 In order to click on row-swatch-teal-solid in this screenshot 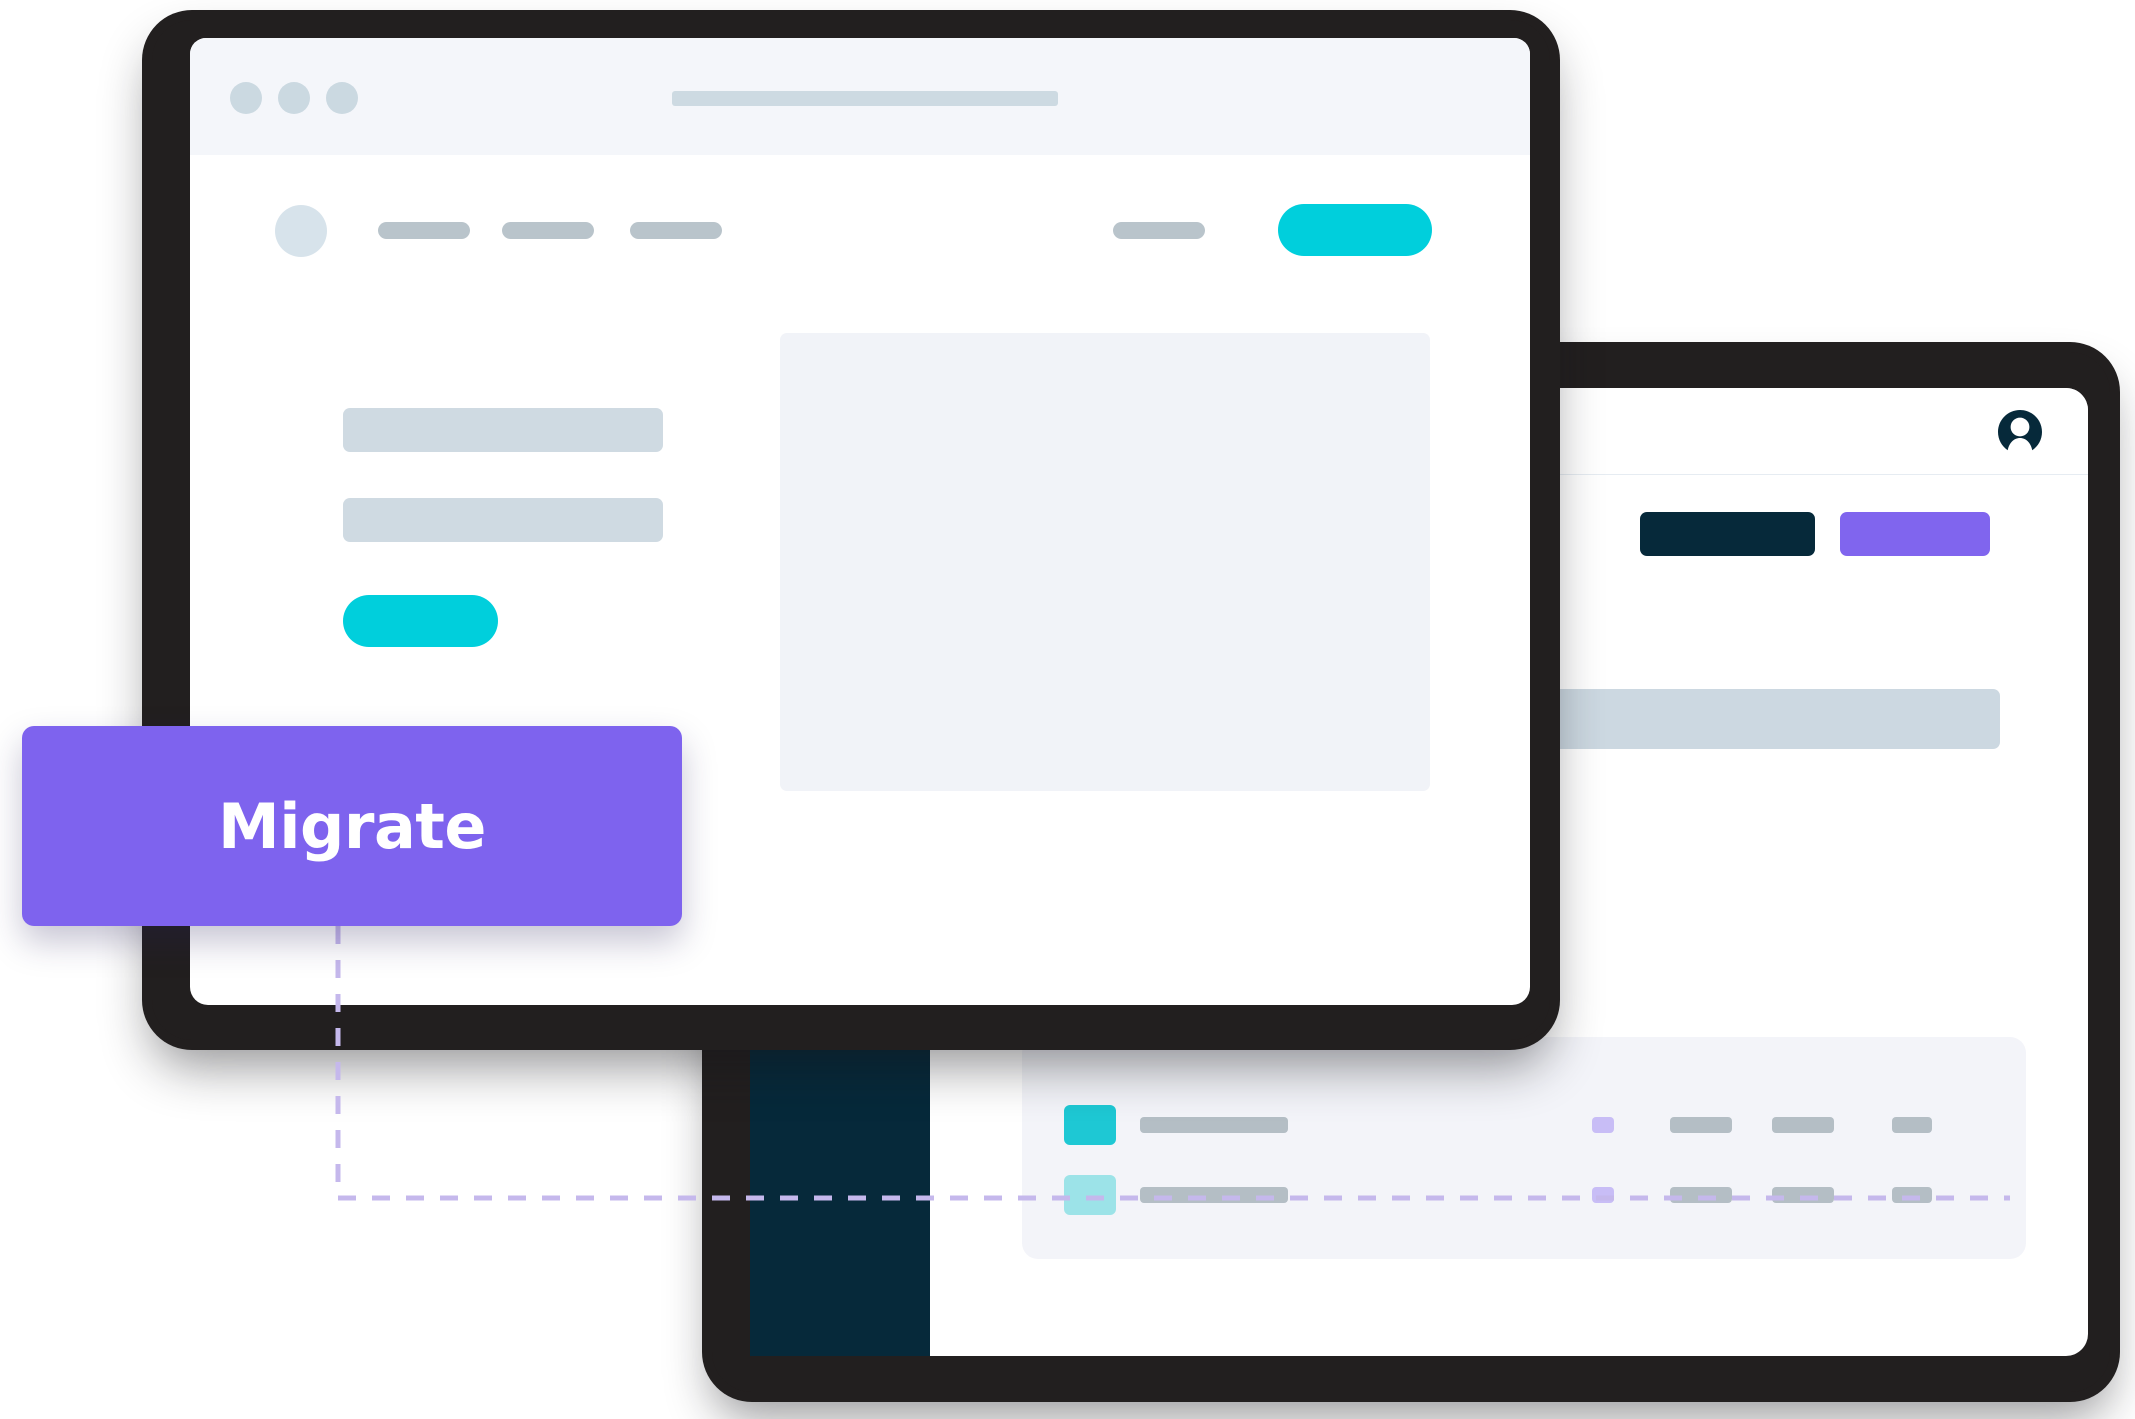, I will do `click(1090, 1125)`.